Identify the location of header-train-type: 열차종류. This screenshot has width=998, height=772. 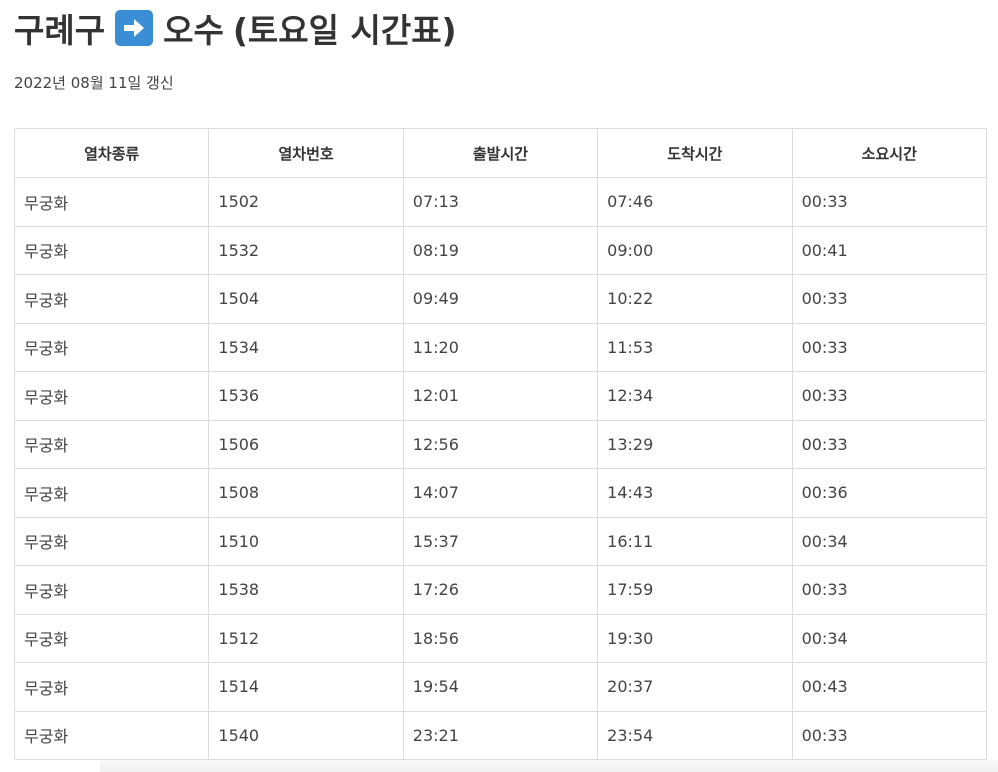
(111, 153).